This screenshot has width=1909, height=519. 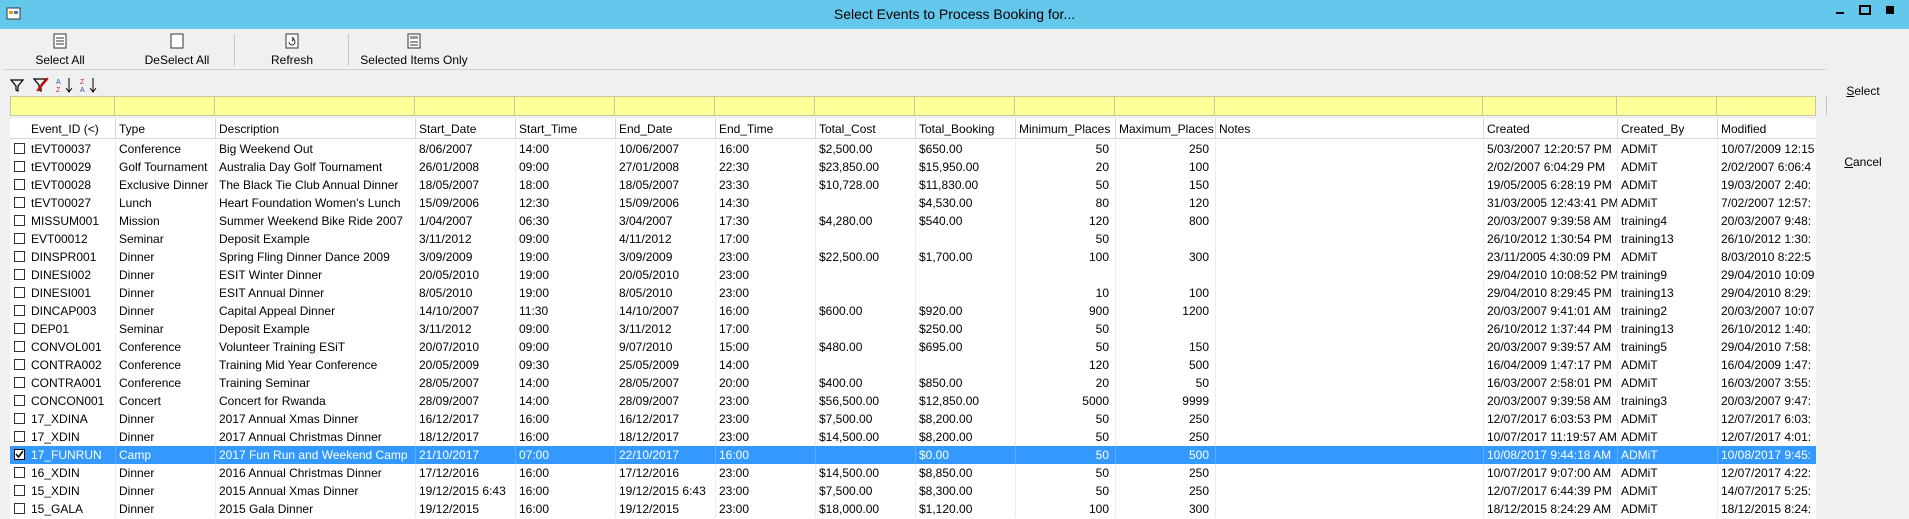 What do you see at coordinates (666, 203) in the screenshot?
I see `table-cell: 15/09/2006` at bounding box center [666, 203].